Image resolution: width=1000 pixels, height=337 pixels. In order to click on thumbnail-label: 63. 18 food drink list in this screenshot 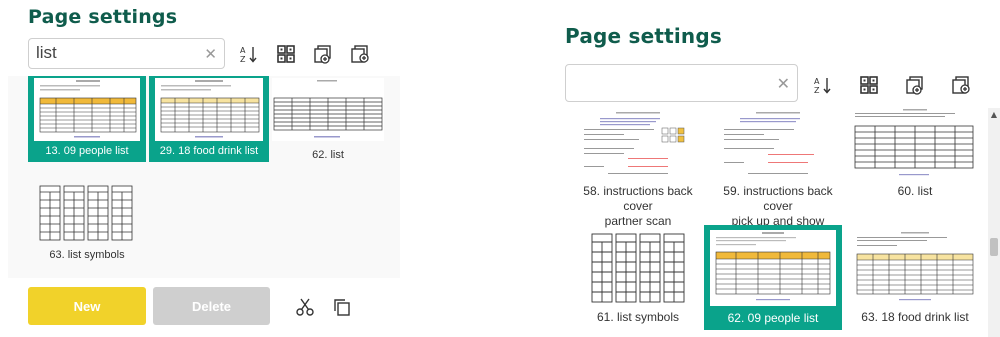, I will do `click(915, 317)`.